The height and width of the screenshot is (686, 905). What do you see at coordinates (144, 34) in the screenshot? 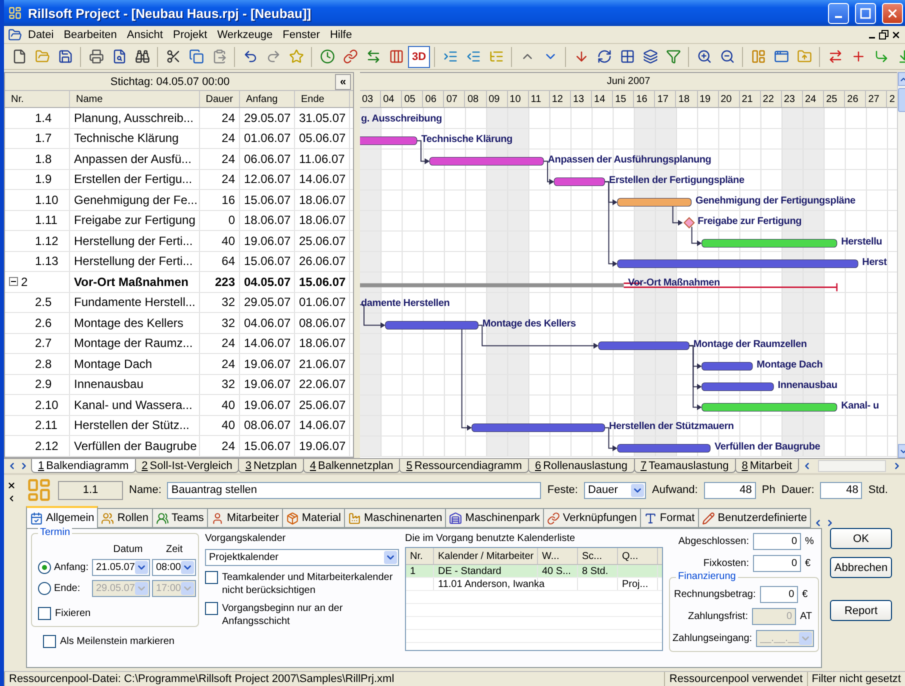
I see `menu-item: Ansicht` at bounding box center [144, 34].